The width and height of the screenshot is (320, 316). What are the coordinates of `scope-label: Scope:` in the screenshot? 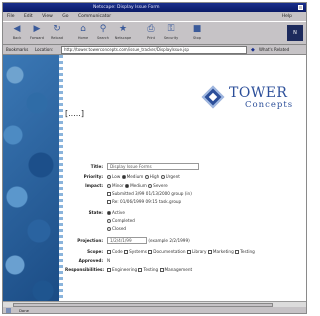 It's located at (95, 251).